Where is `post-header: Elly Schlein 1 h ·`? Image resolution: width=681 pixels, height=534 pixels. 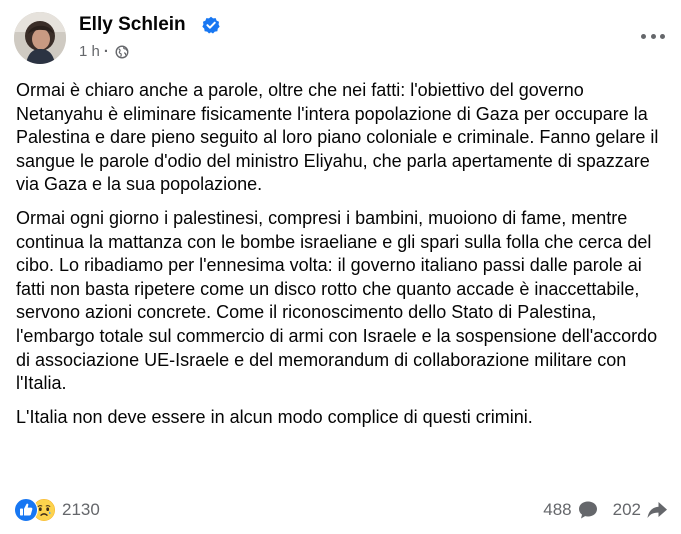 post-header: Elly Schlein 1 h · is located at coordinates (340, 38).